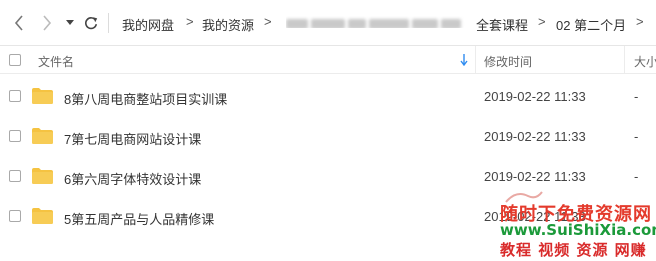 The image size is (656, 261). Describe the element at coordinates (573, 250) in the screenshot. I see `watermark-slogan: 教程 视频 资源 网赚` at that location.